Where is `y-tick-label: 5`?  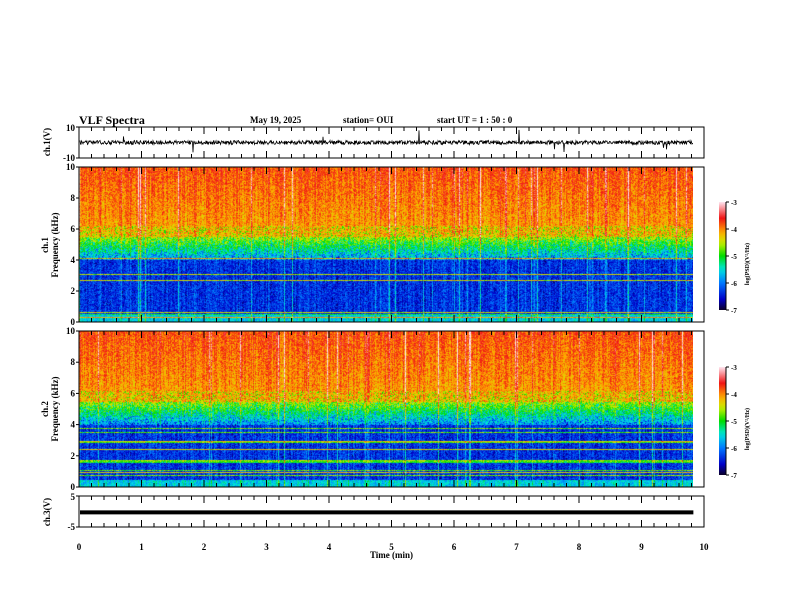
y-tick-label: 5 is located at coordinates (73, 497).